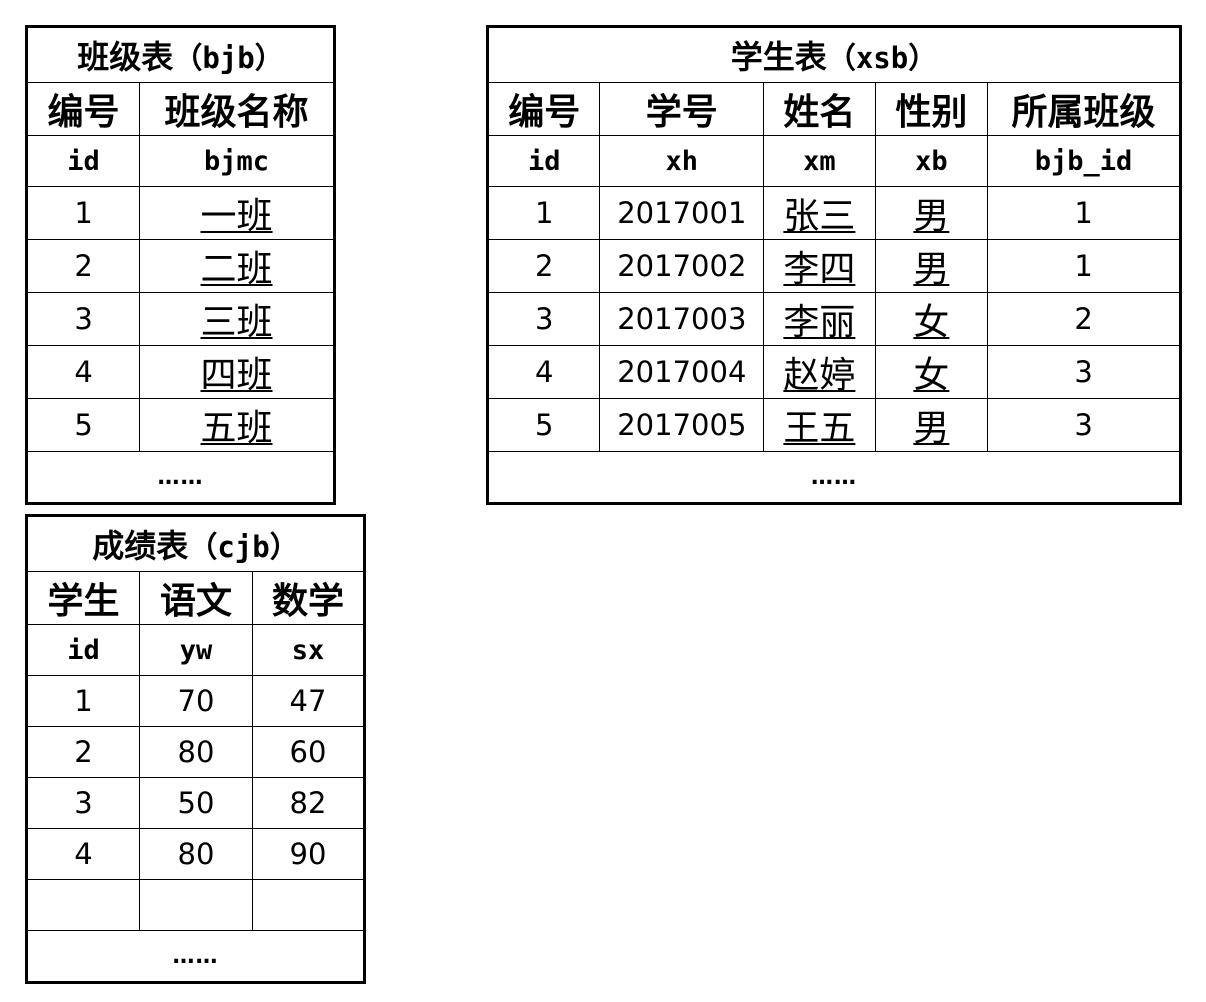 This screenshot has width=1206, height=1002. I want to click on table-row: 1 70 47, so click(196, 701).